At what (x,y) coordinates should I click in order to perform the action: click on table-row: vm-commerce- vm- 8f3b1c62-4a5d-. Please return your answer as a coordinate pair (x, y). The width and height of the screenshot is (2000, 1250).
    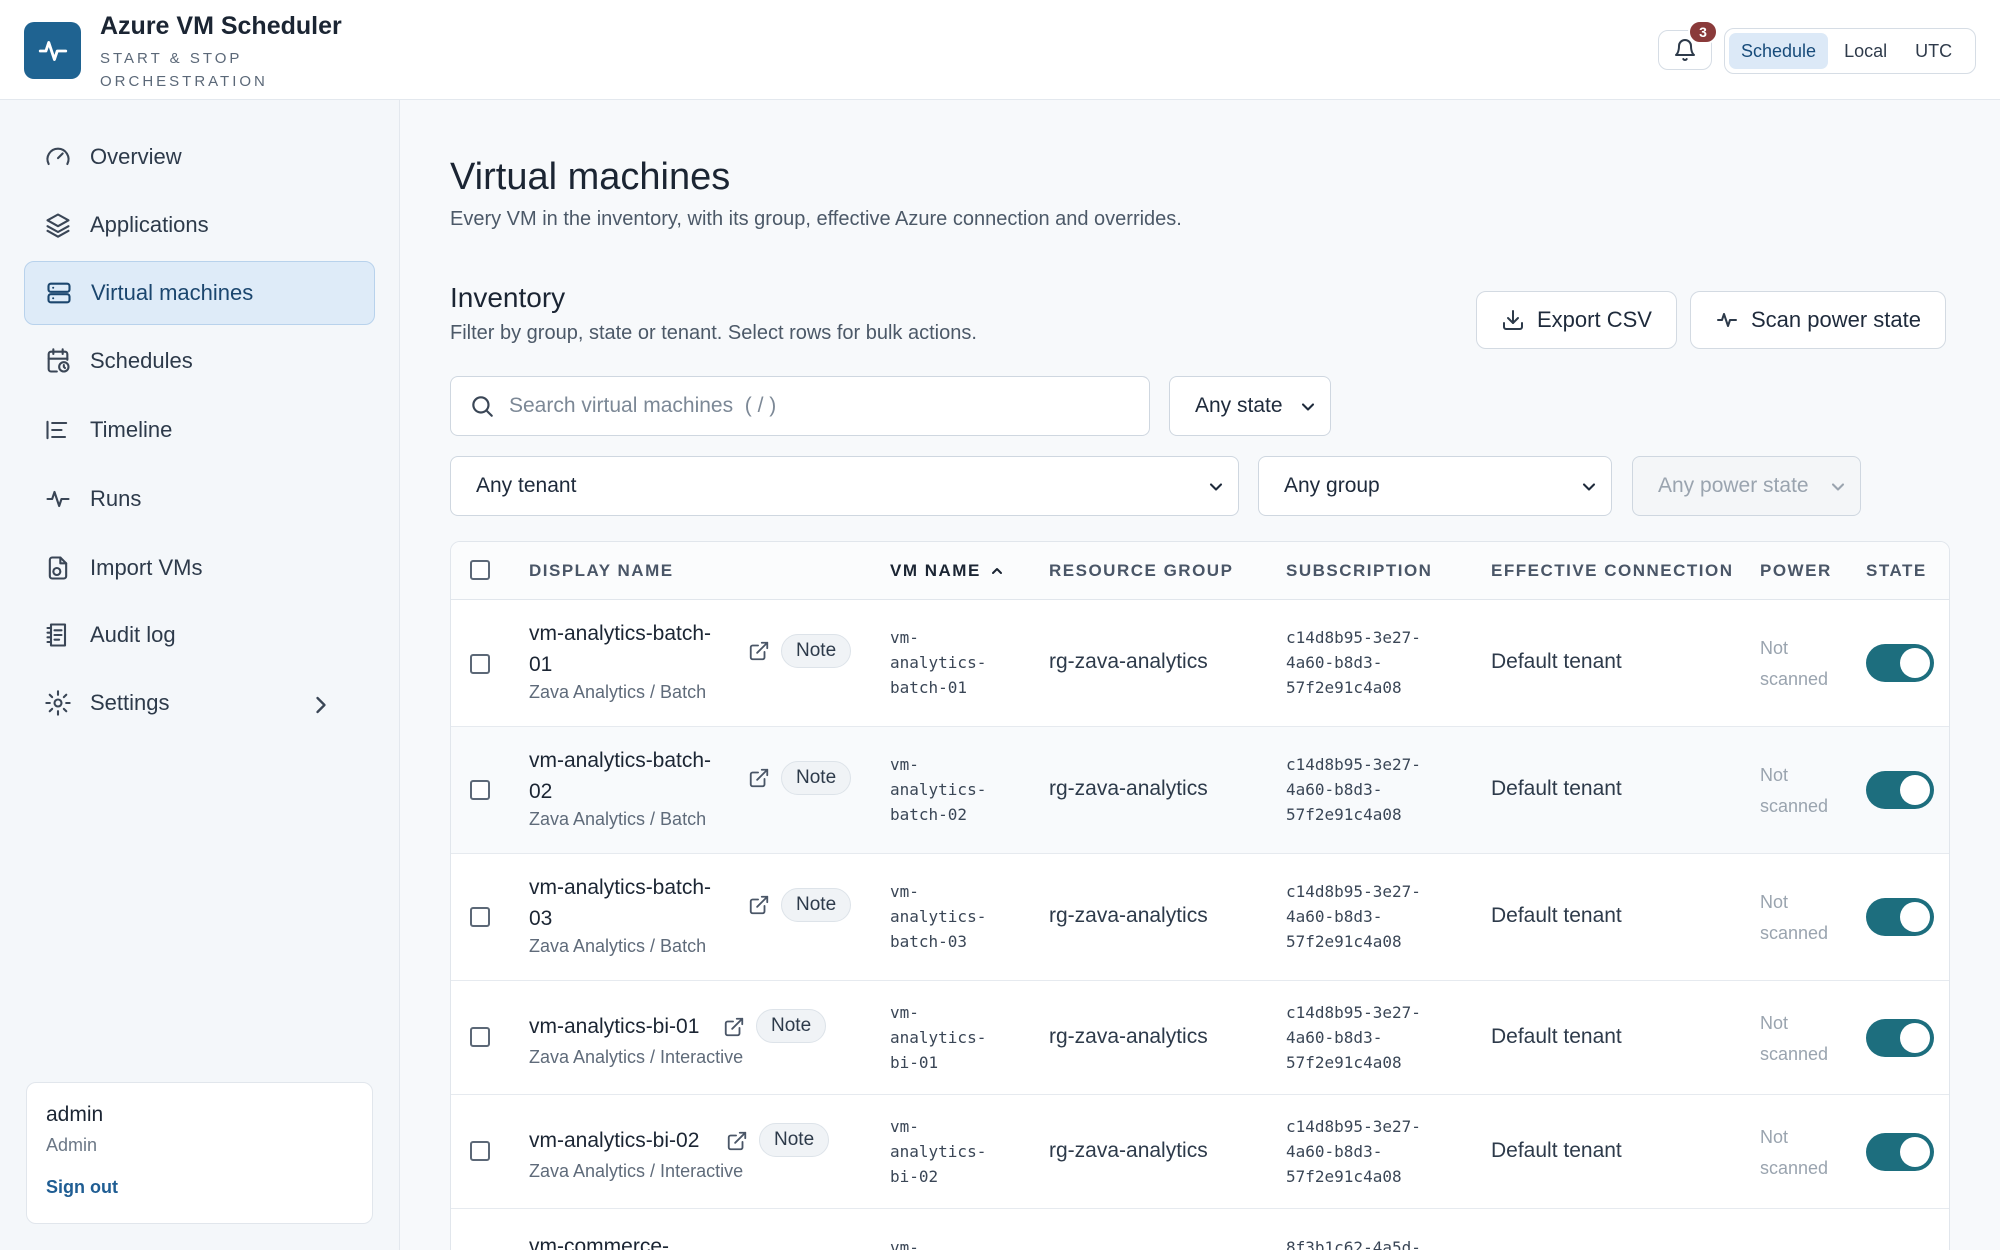
    Looking at the image, I should click on (1200, 1229).